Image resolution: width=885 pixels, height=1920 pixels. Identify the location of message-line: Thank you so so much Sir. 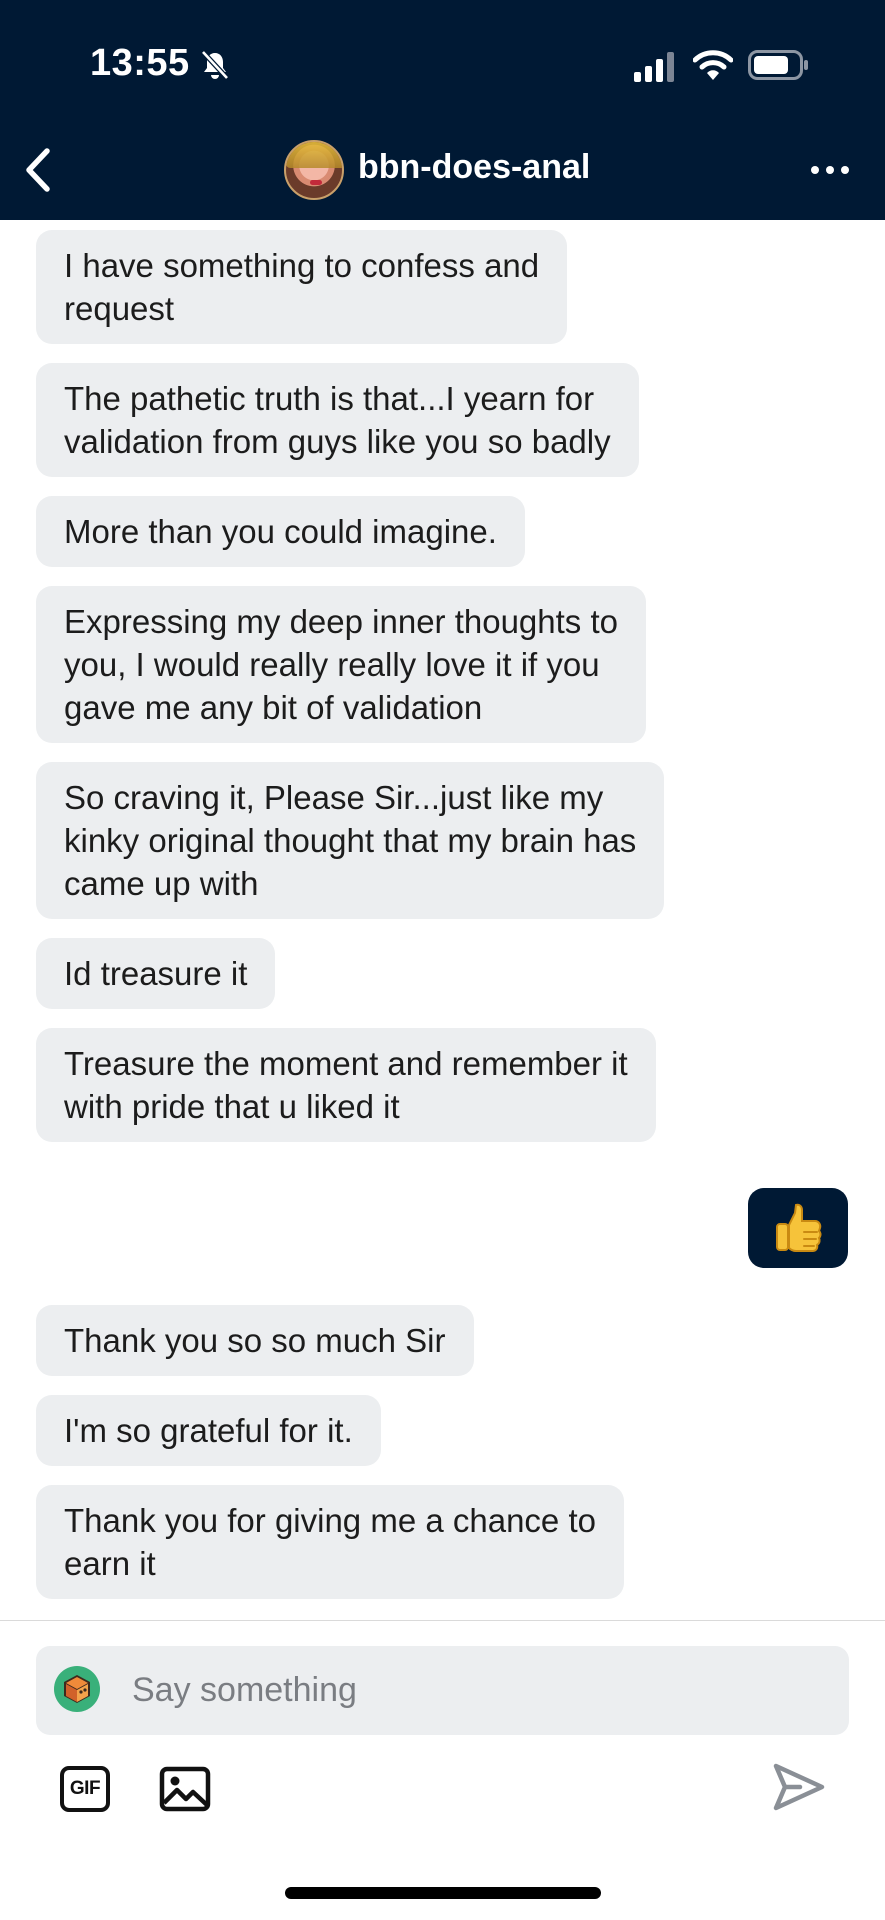
(255, 1340).